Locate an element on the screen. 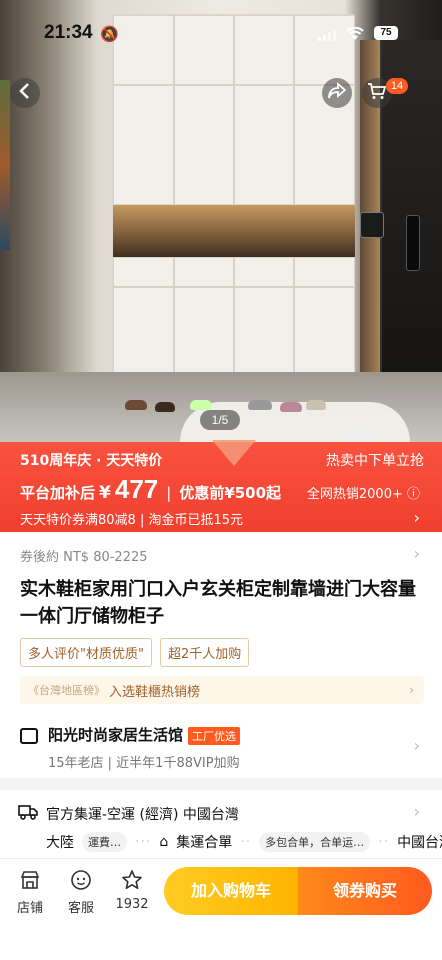 The image size is (442, 960). back-button is located at coordinates (25, 93).